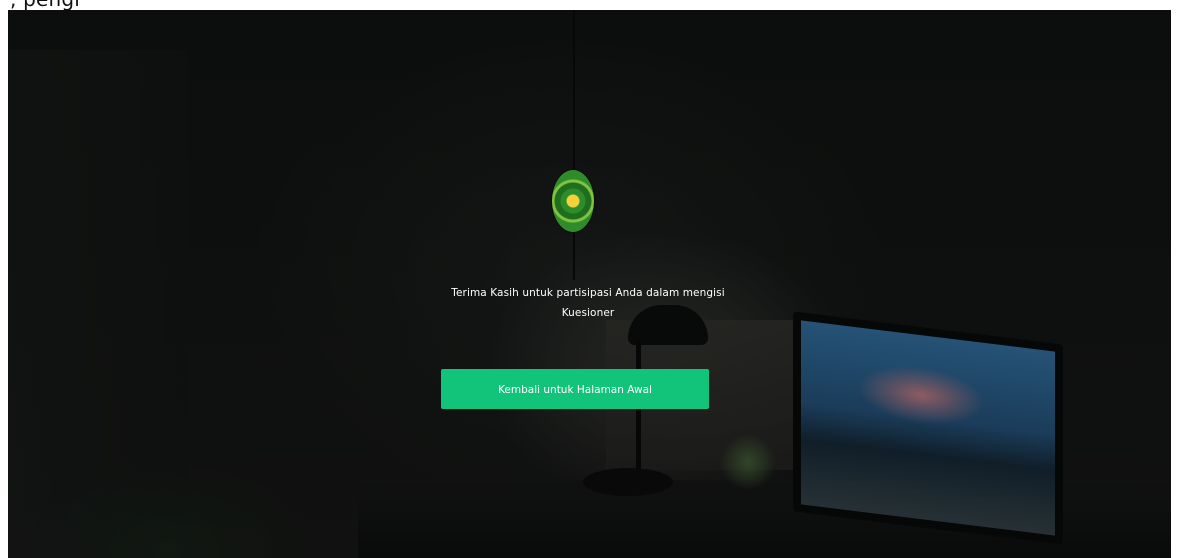  I want to click on clipped-header-text: , pengi, so click(45, 5).